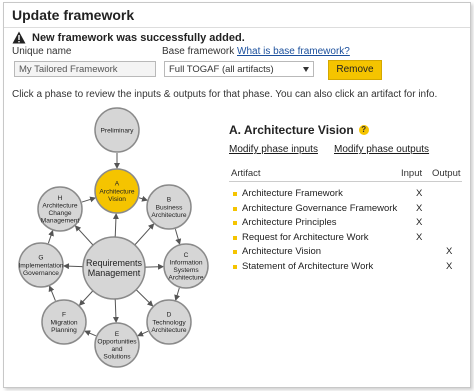  Describe the element at coordinates (237, 27) in the screenshot. I see `title-divider` at that location.